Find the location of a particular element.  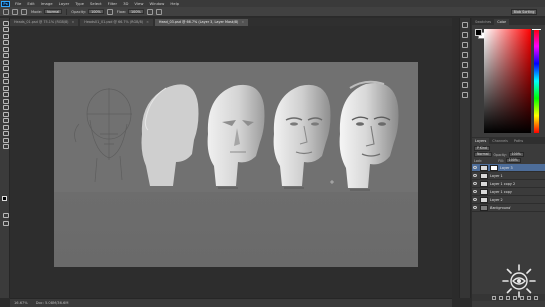

opacity-field: 100% is located at coordinates (96, 11).